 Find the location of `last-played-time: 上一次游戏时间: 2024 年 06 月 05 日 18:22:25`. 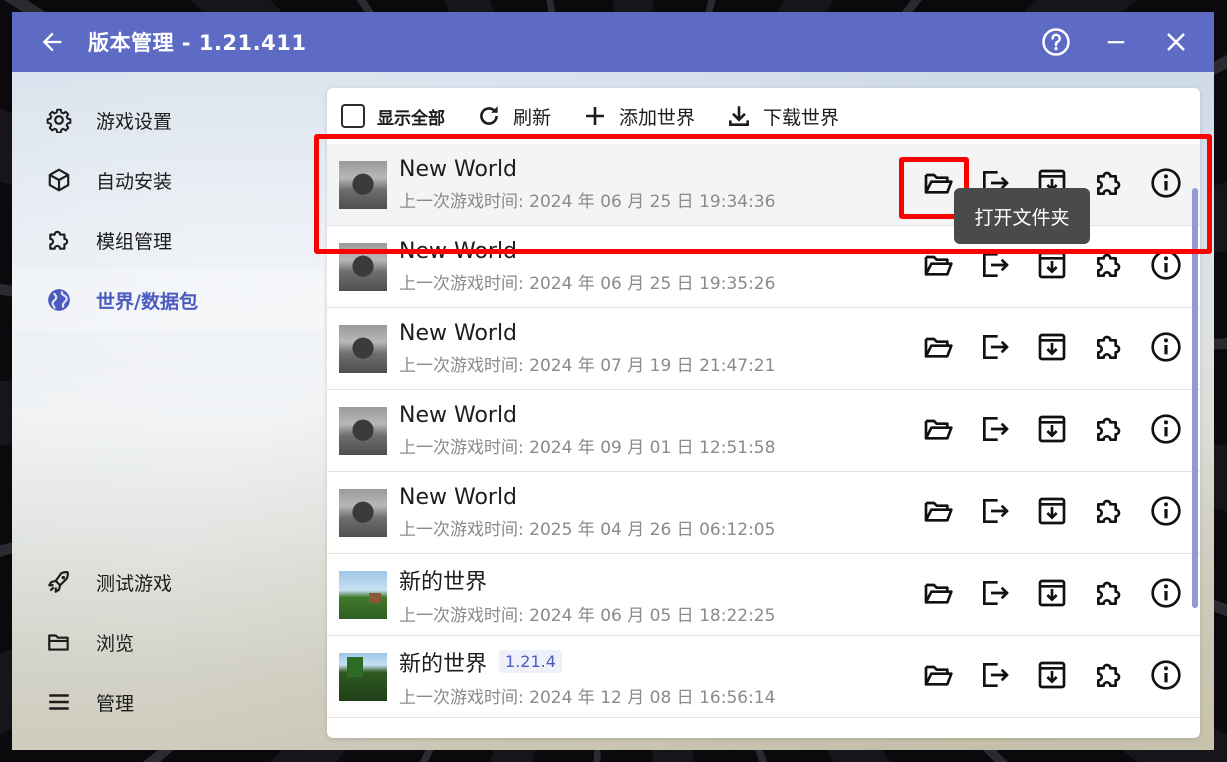

last-played-time: 上一次游戏时间: 2024 年 06 月 05 日 18:22:25 is located at coordinates (587, 615).